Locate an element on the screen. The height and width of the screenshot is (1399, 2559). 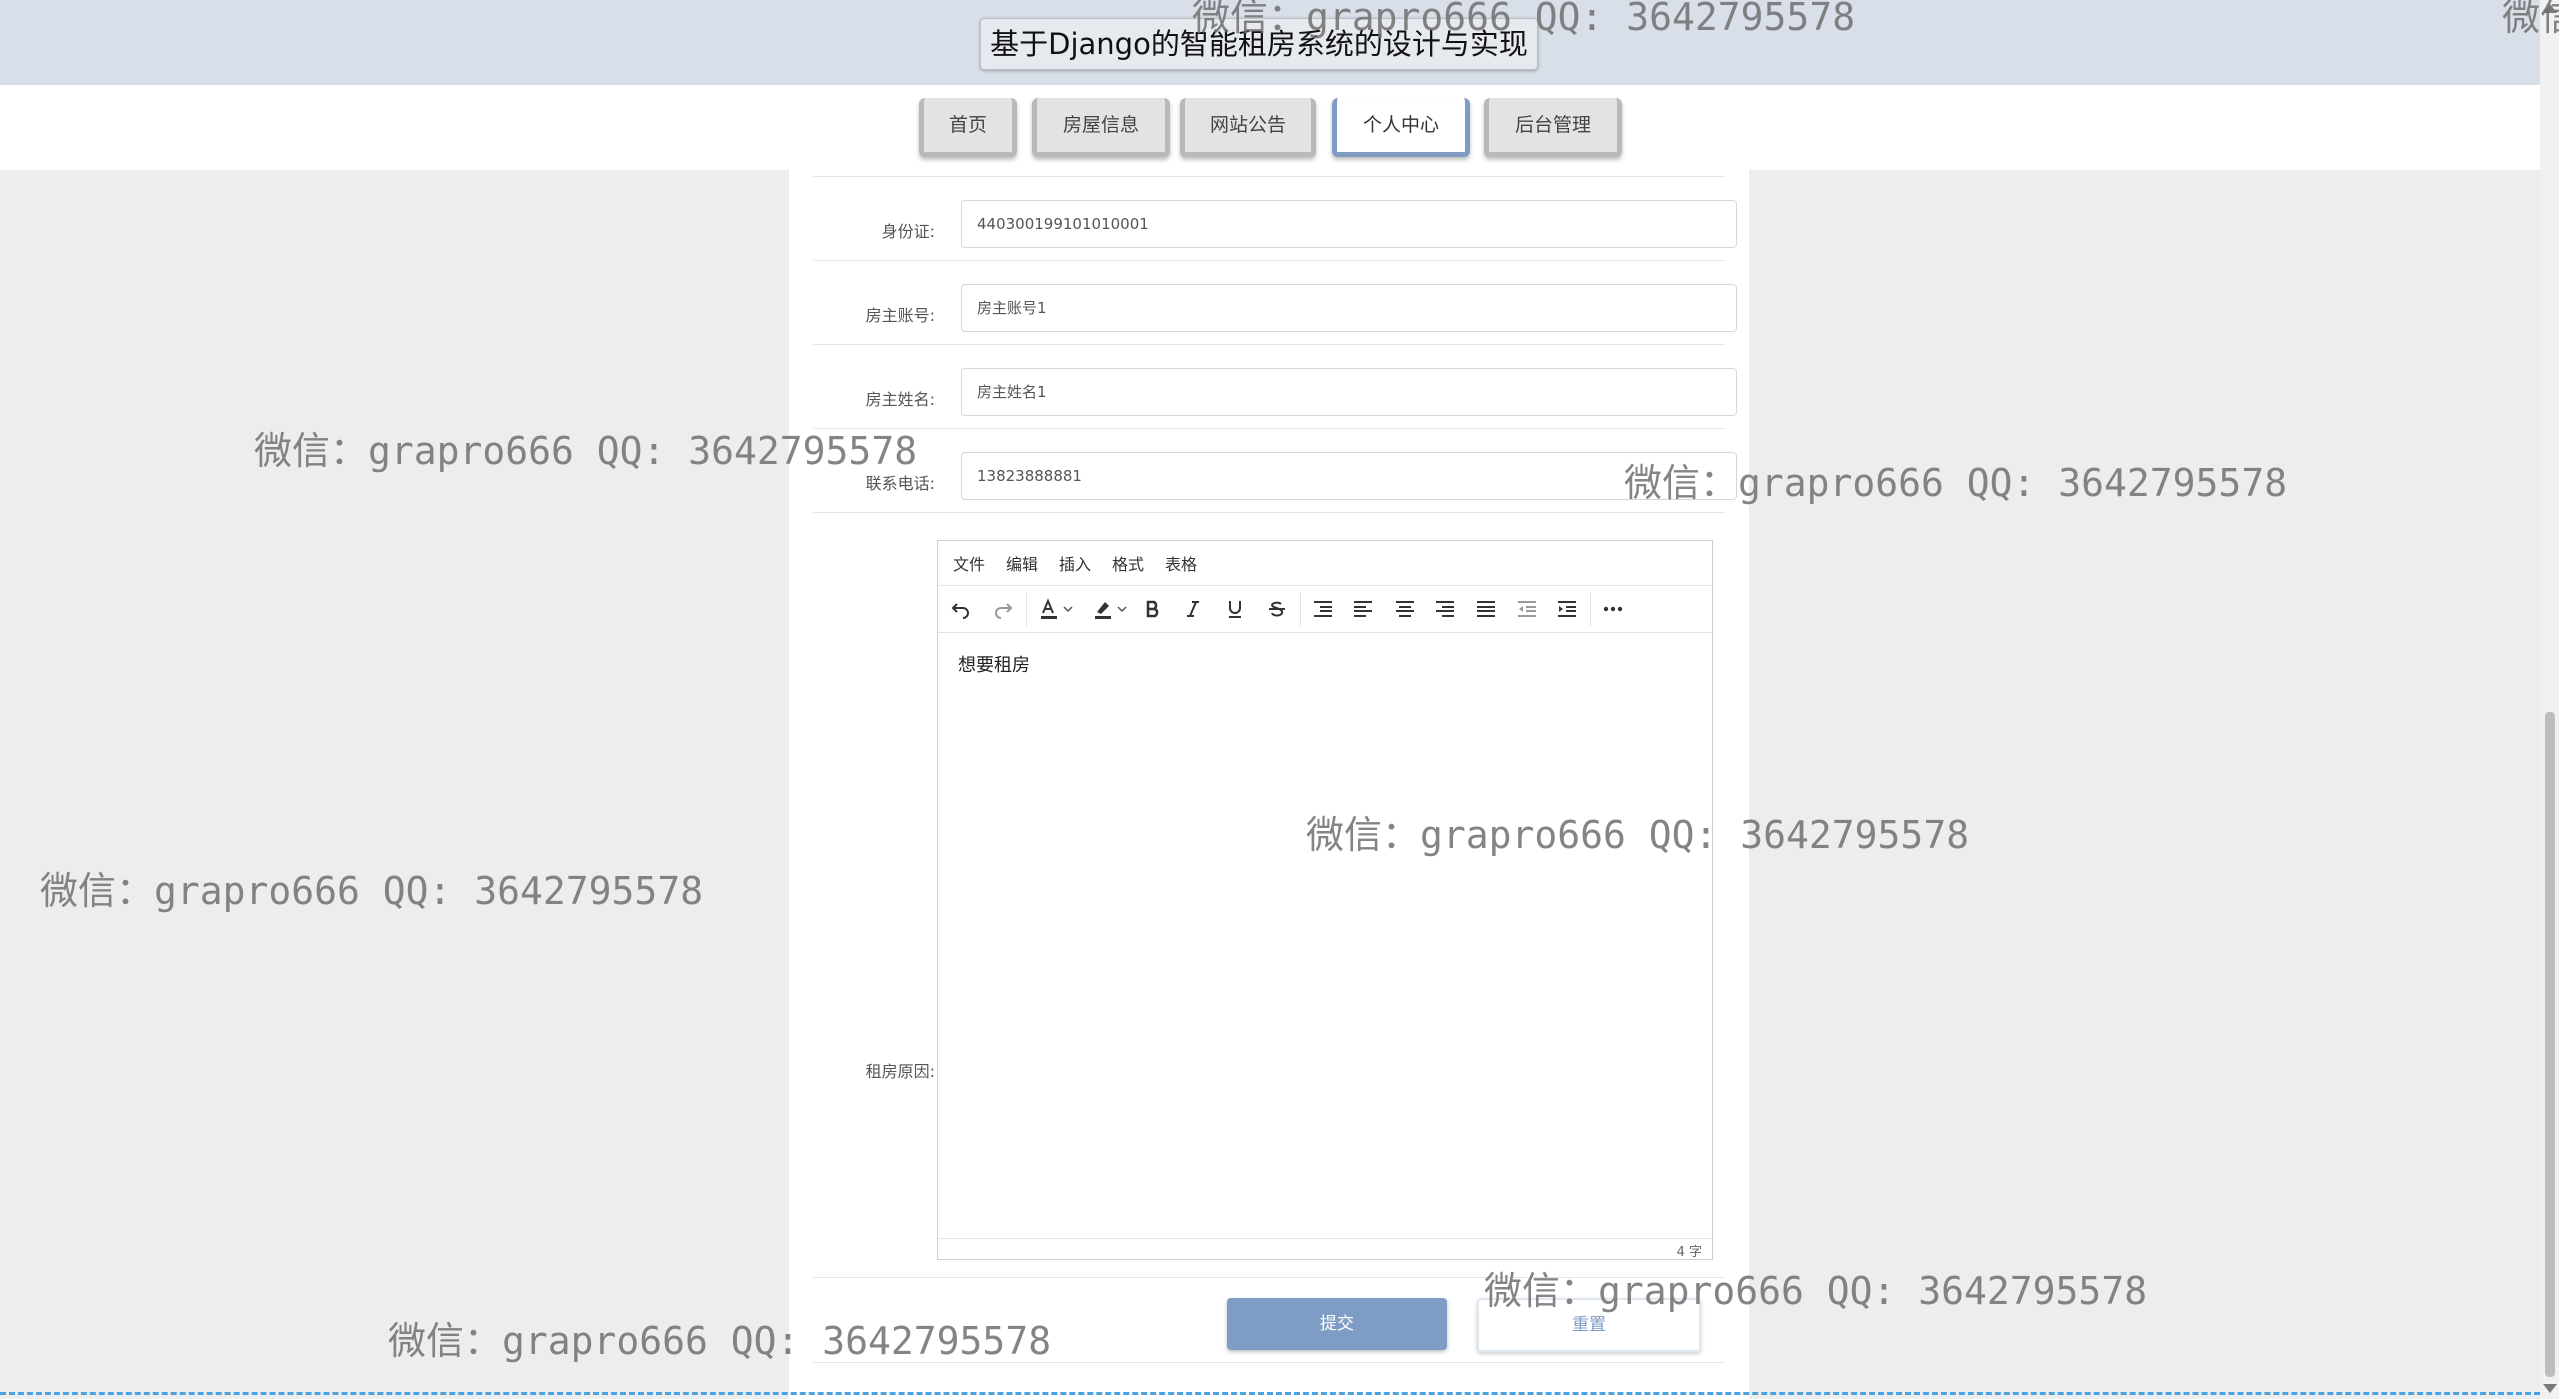
strikethrough-icon is located at coordinates (1277, 609).